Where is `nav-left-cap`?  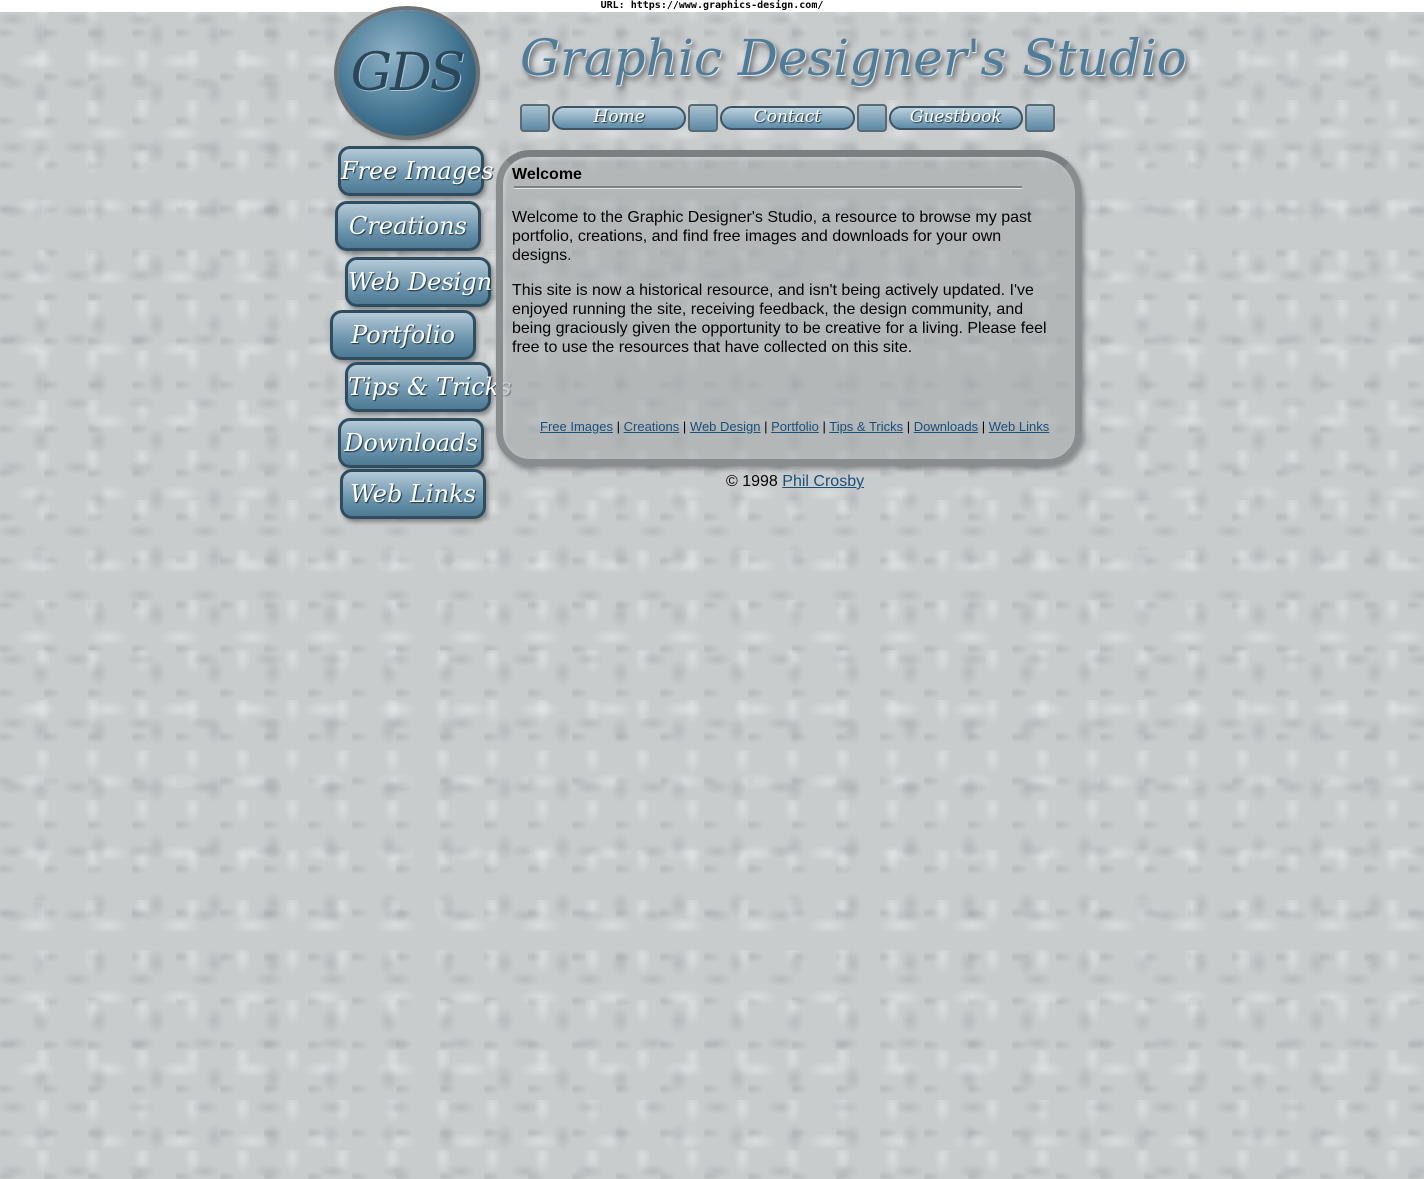
nav-left-cap is located at coordinates (535, 118).